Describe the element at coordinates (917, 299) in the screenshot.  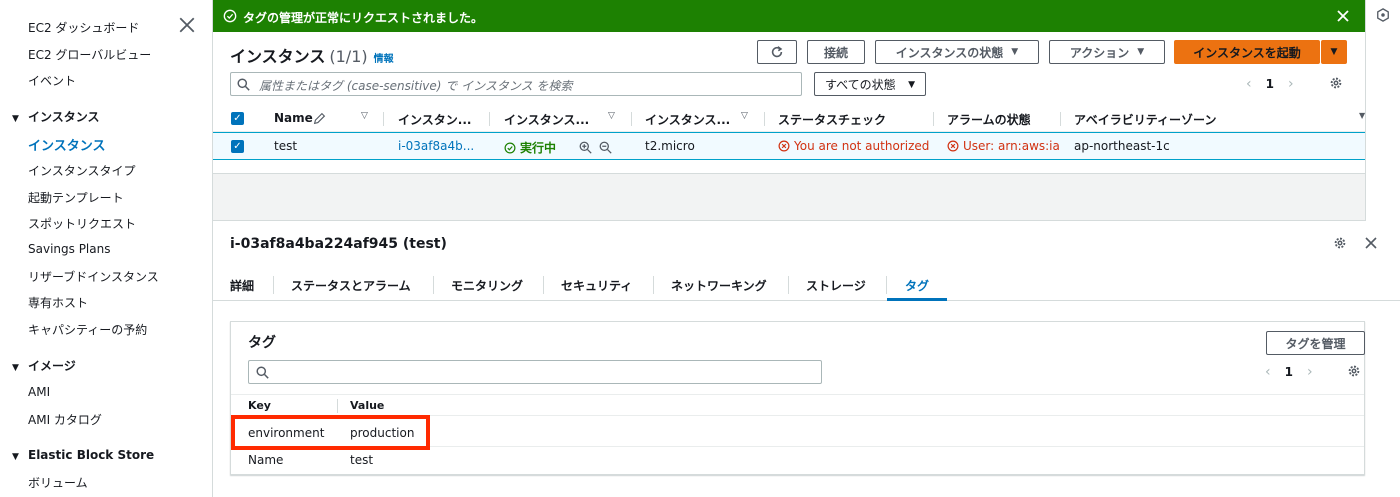
I see `active-tab-indicator` at that location.